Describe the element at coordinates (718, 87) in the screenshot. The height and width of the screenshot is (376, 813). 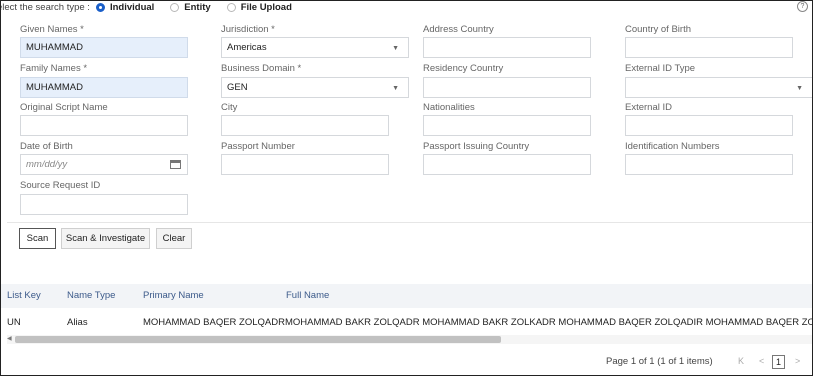
I see `external-id-type-select: ▼` at that location.